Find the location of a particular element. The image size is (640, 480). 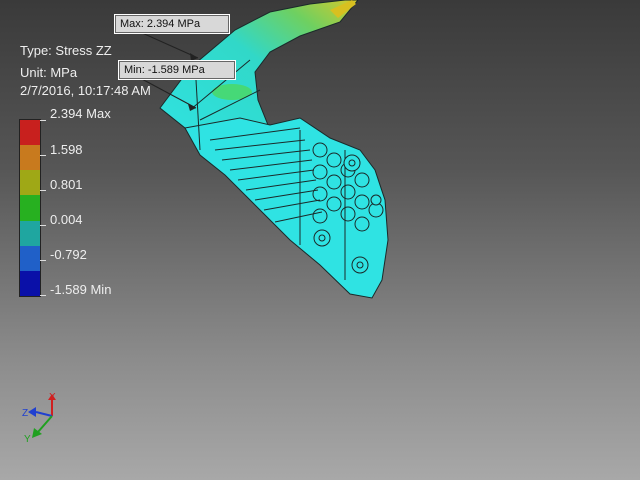

z-axis-line is located at coordinates (44, 414).